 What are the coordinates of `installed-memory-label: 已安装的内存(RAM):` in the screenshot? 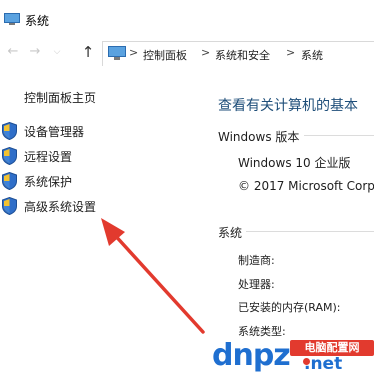 It's located at (289, 307).